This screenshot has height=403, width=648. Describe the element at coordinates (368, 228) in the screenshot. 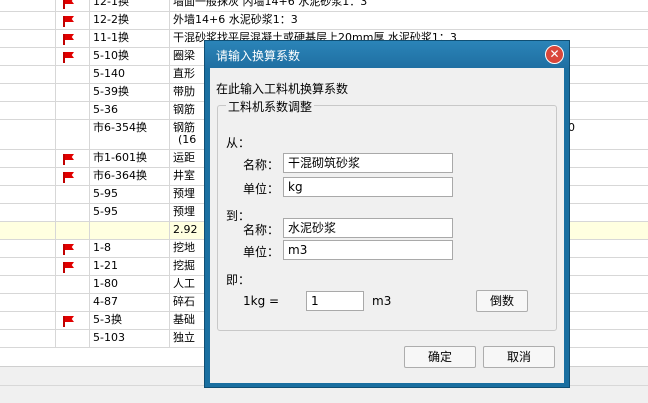

I see `to-name-field: 水泥砂浆` at that location.